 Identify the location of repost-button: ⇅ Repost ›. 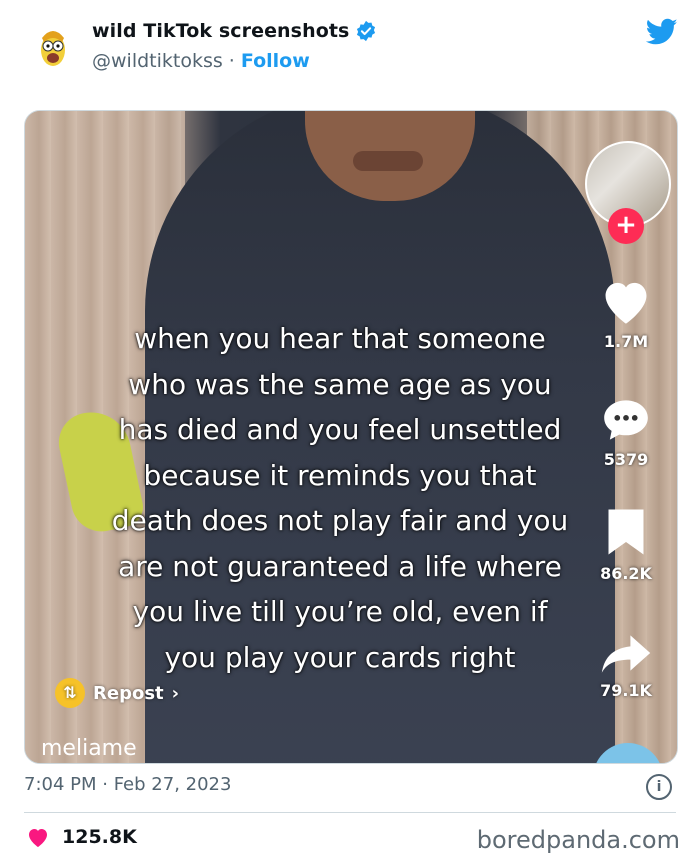
(117, 693).